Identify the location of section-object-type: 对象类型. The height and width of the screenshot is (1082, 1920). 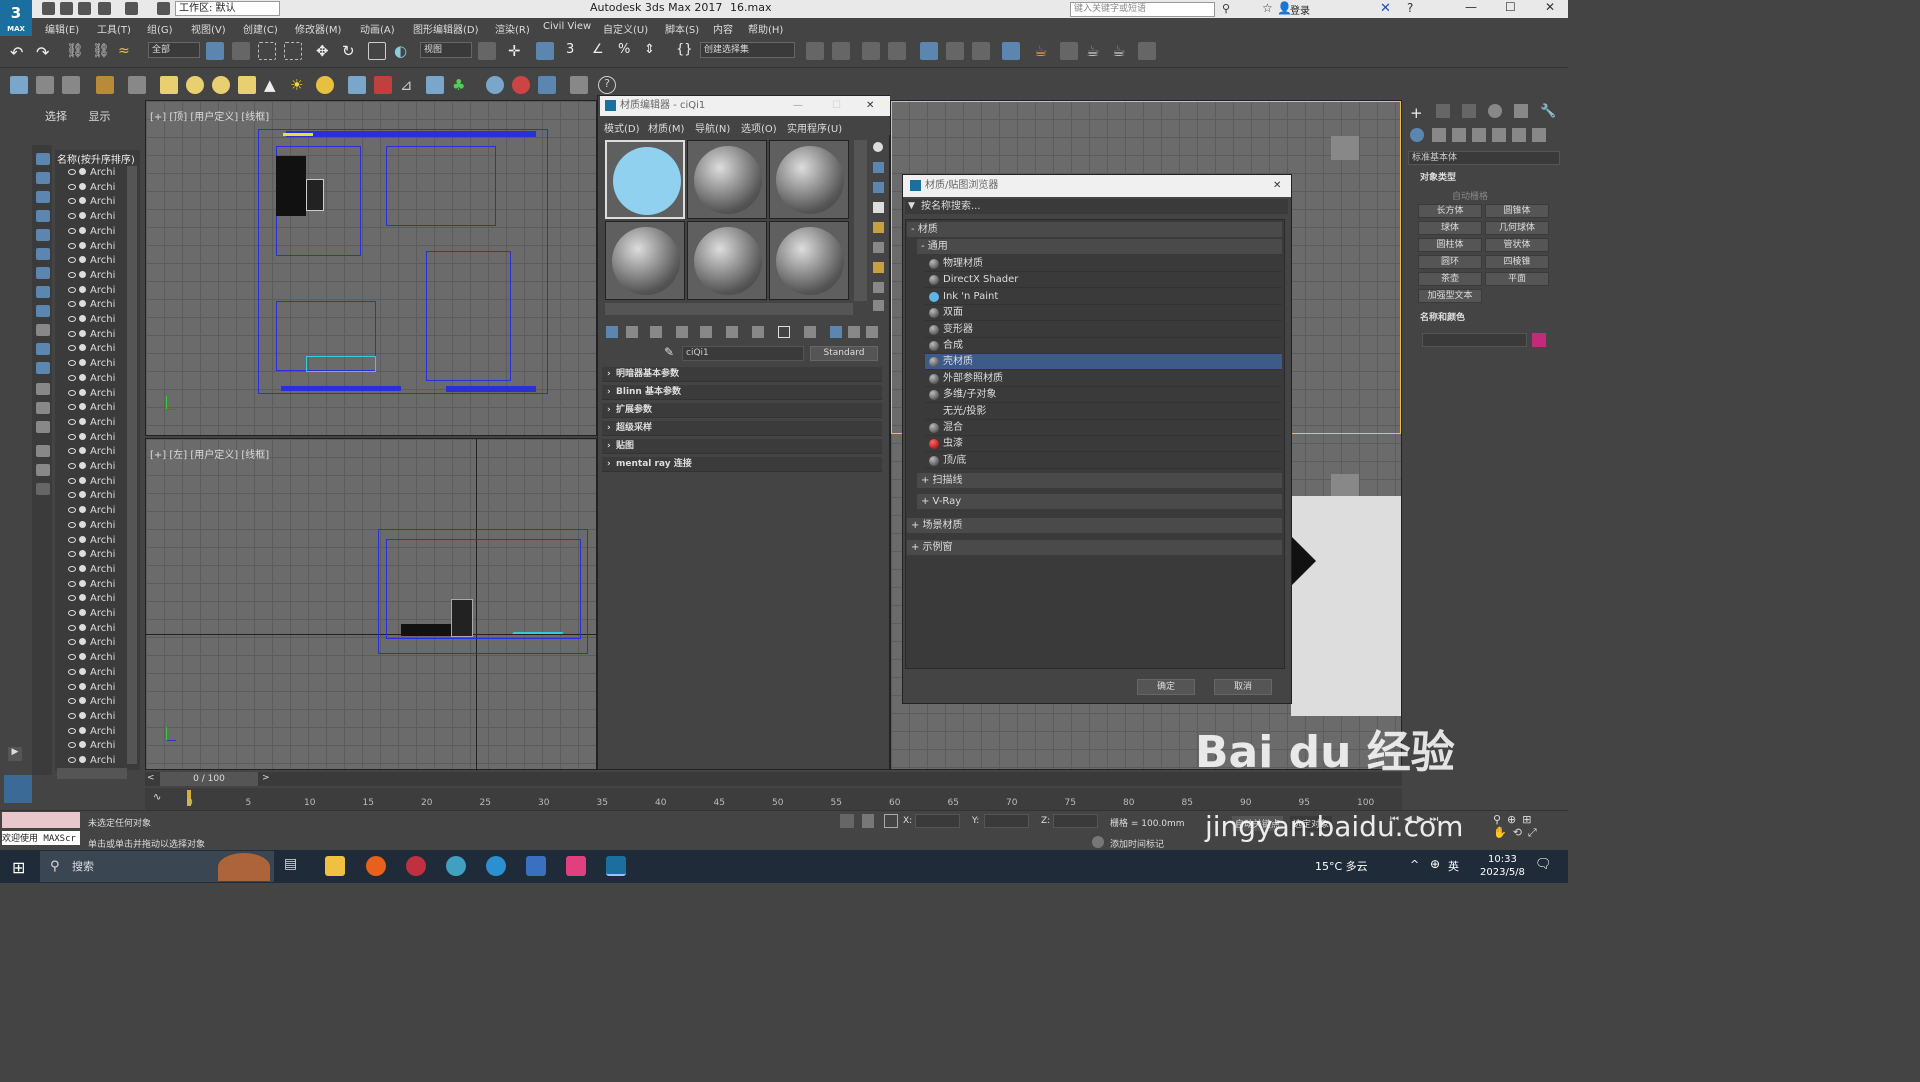
(1484, 178).